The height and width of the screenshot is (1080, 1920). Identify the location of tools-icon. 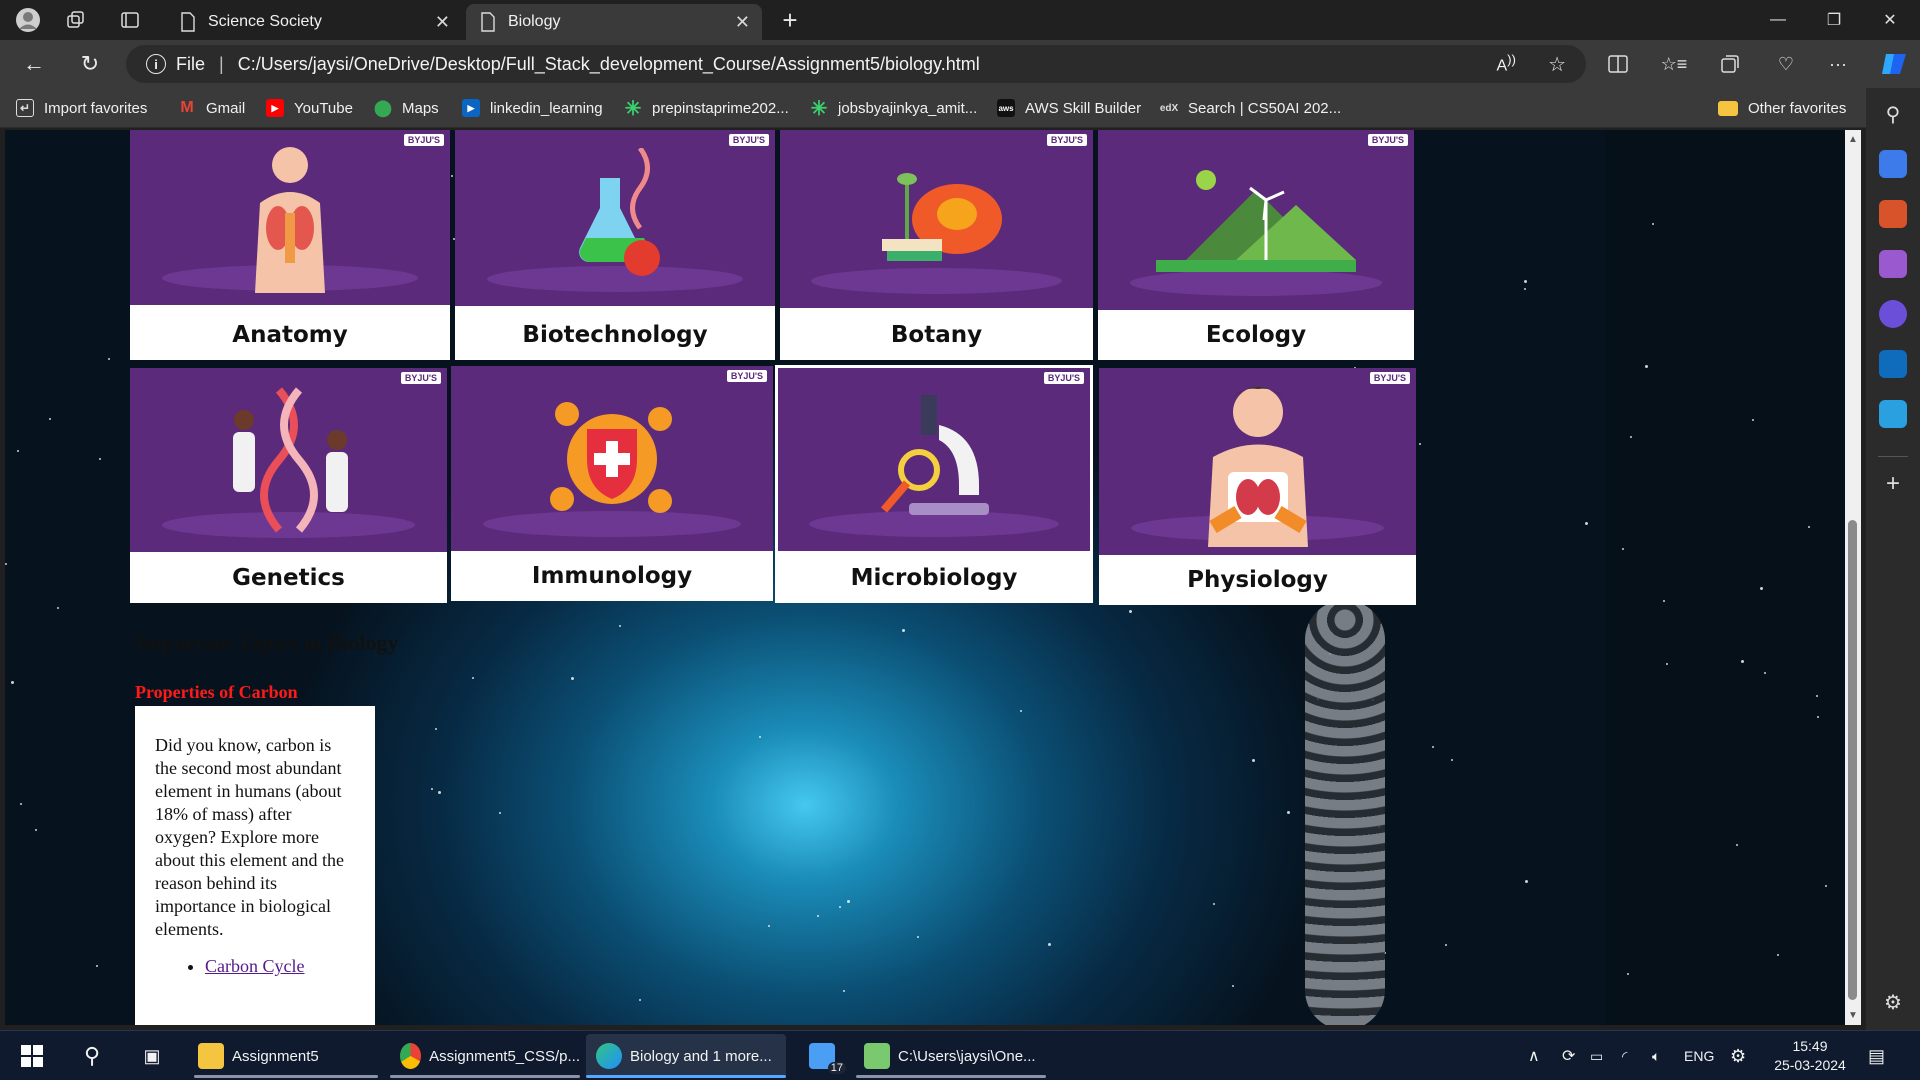
(1893, 214).